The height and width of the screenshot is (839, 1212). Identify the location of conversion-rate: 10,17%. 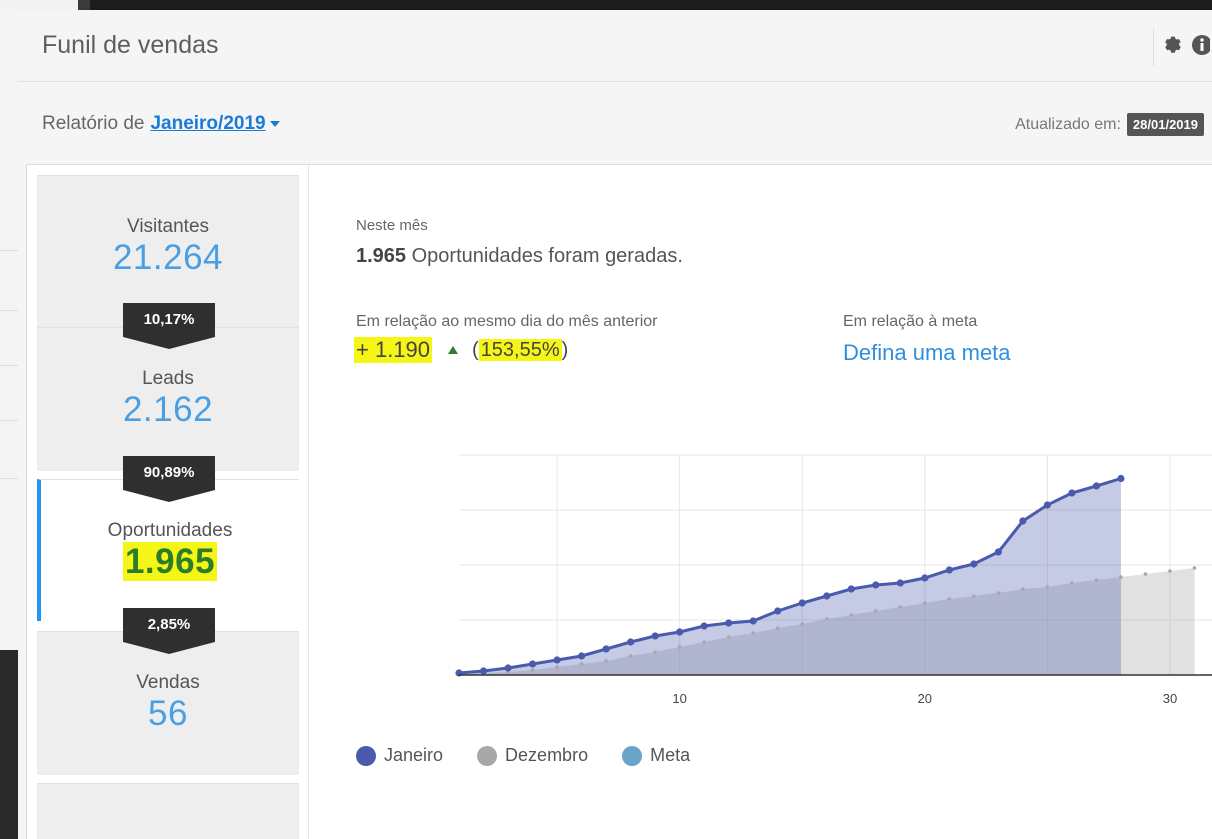
(169, 320).